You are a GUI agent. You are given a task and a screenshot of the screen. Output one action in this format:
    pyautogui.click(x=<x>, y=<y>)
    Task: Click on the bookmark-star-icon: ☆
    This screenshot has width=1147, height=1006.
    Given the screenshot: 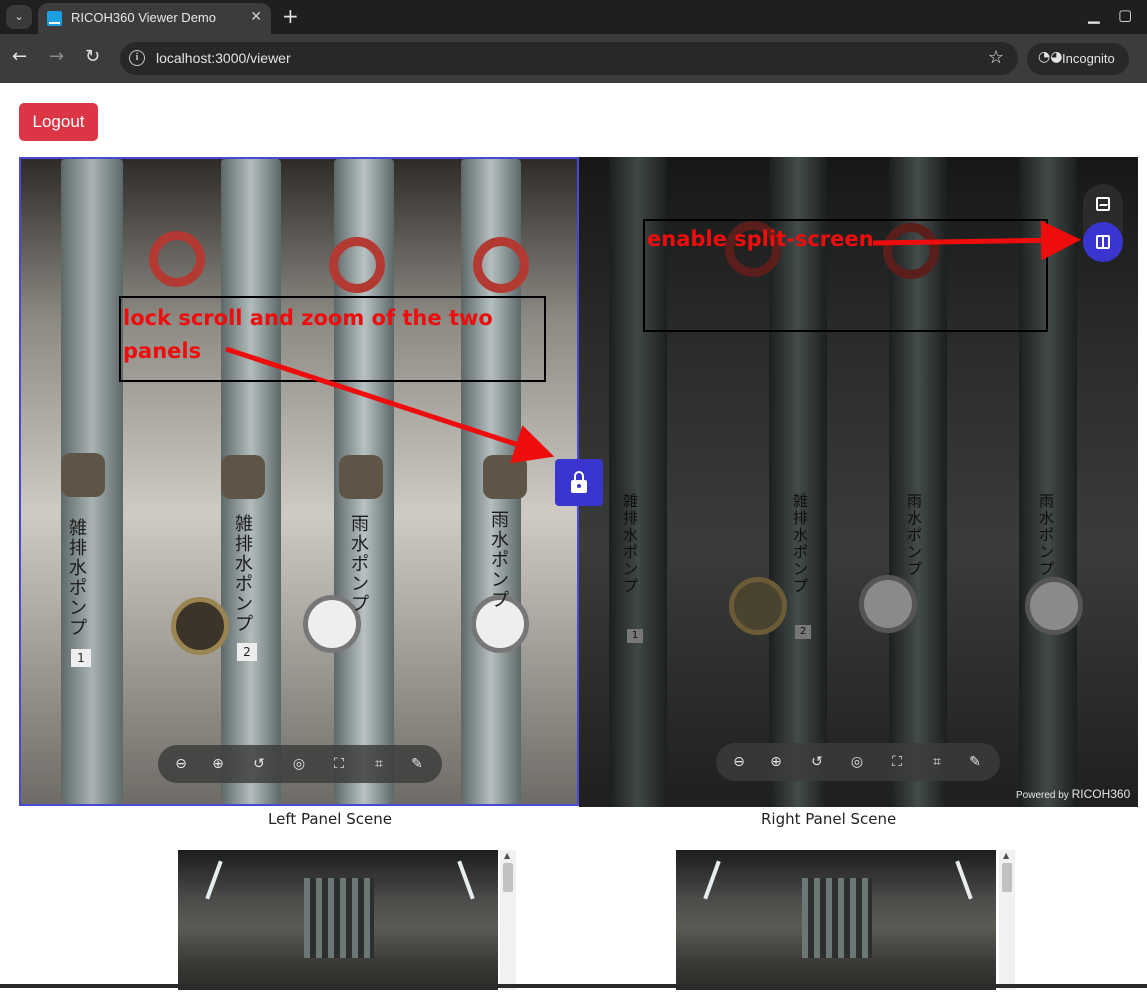 What is the action you would take?
    pyautogui.click(x=996, y=57)
    